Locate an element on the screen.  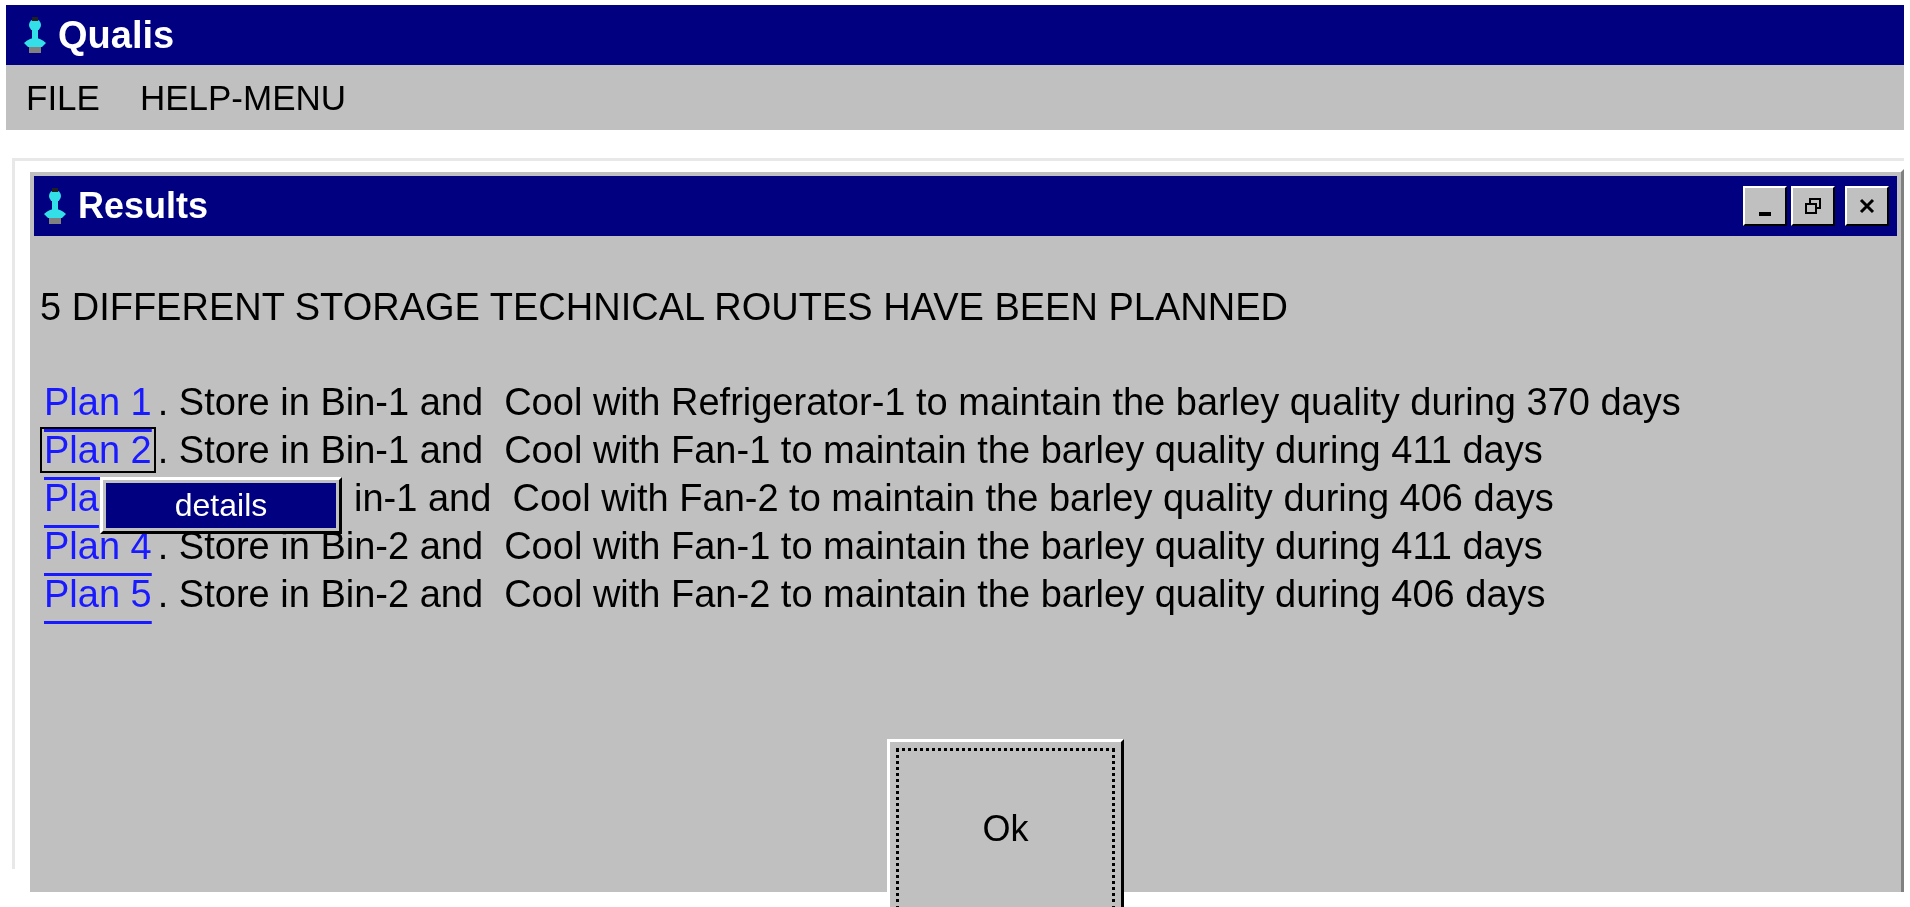
menu-item: HELP-MENU is located at coordinates (243, 97).